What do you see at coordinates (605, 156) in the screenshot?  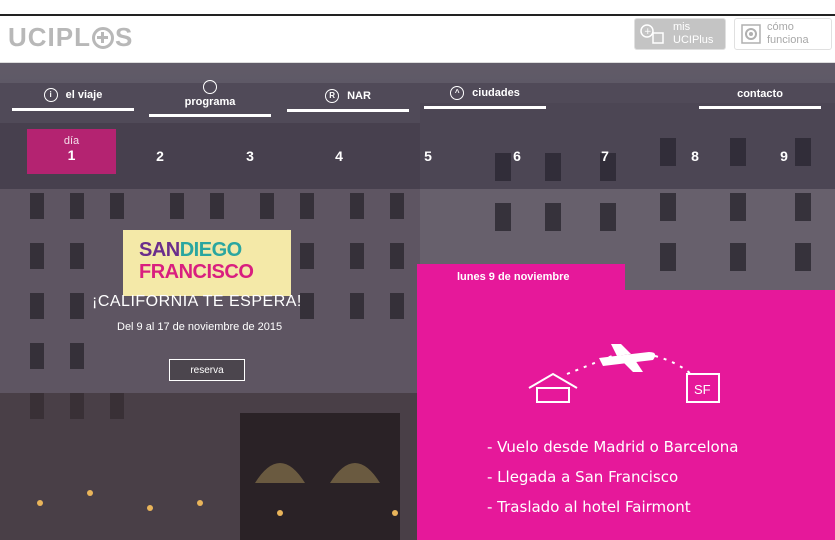 I see `day-7: 7` at bounding box center [605, 156].